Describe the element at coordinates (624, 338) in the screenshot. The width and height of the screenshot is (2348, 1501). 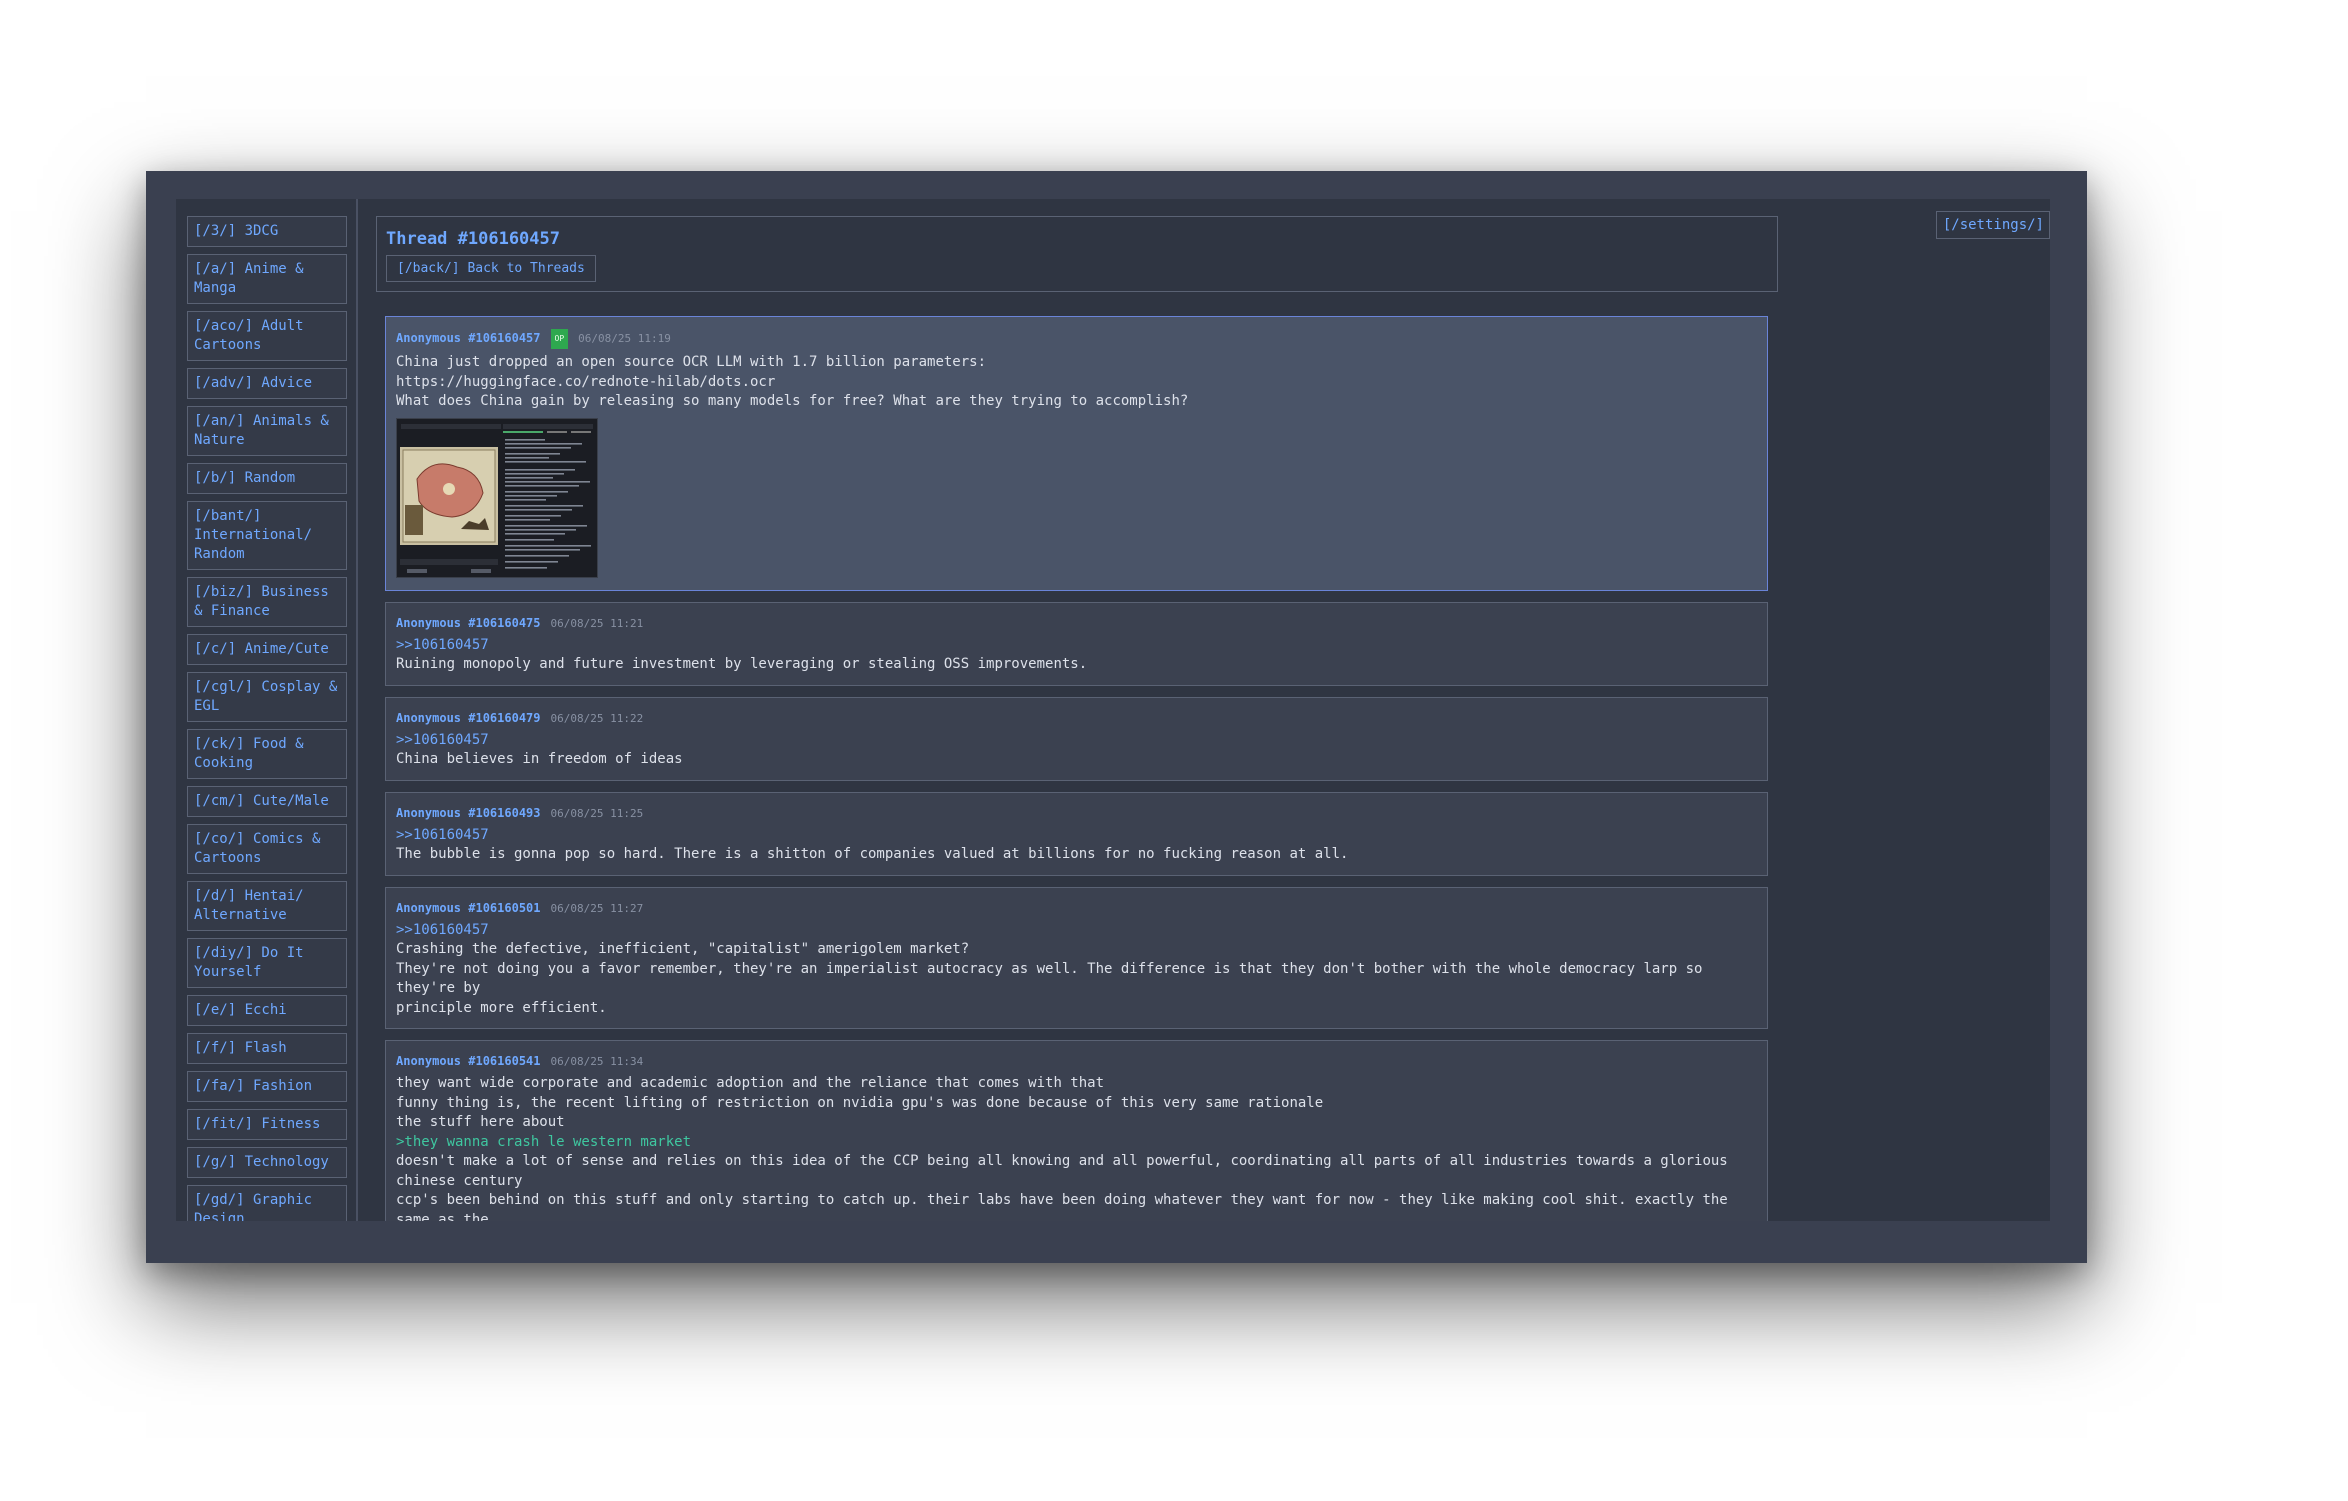
I see `post-timestamp: 06/08/25 11:19` at that location.